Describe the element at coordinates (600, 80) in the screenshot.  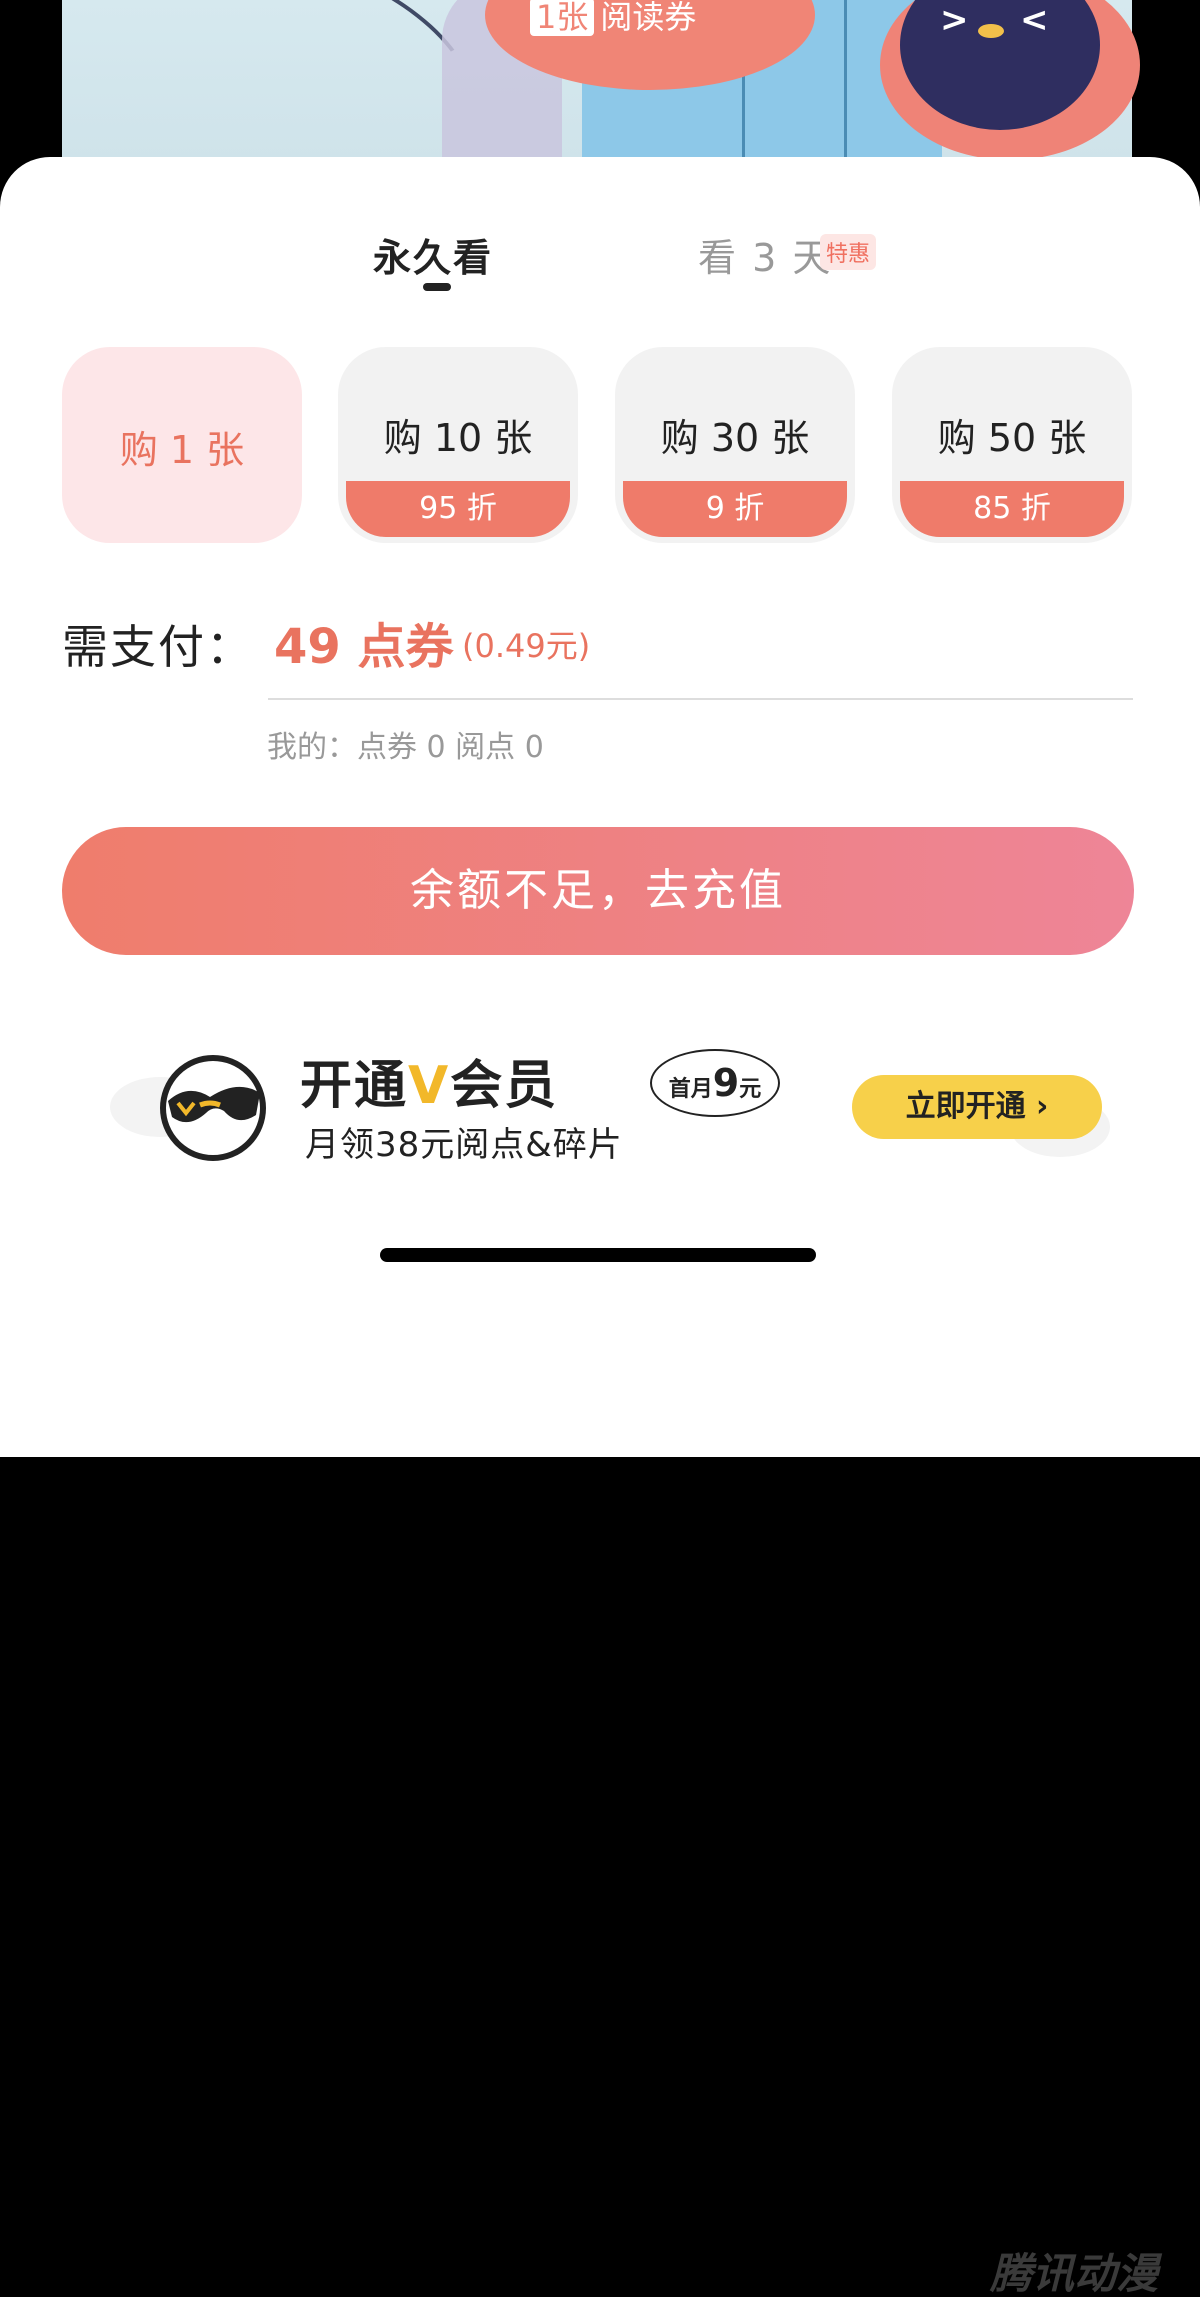
I see `comic-background: 1张 阅读券 > <` at that location.